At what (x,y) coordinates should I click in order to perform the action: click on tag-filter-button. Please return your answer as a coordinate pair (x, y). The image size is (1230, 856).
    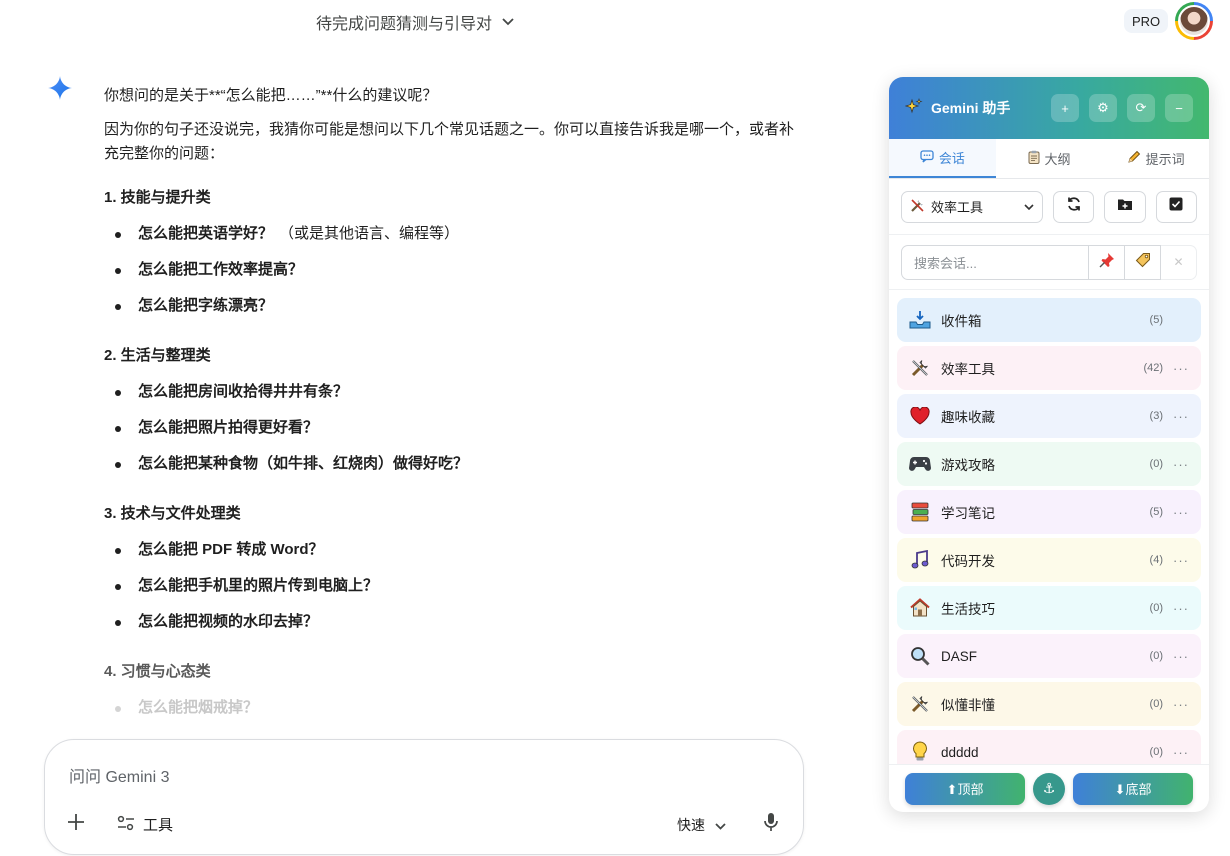
    Looking at the image, I should click on (1143, 262).